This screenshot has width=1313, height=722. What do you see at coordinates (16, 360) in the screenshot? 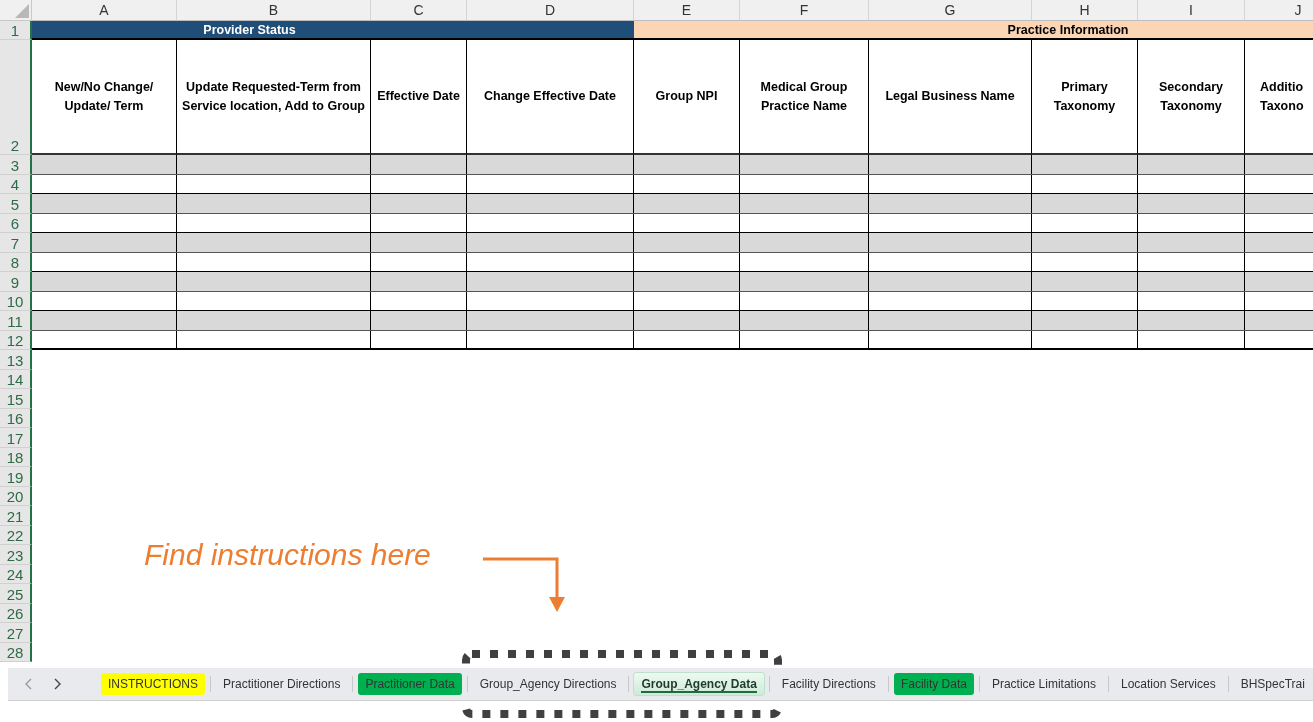
I see `row-header: 13` at bounding box center [16, 360].